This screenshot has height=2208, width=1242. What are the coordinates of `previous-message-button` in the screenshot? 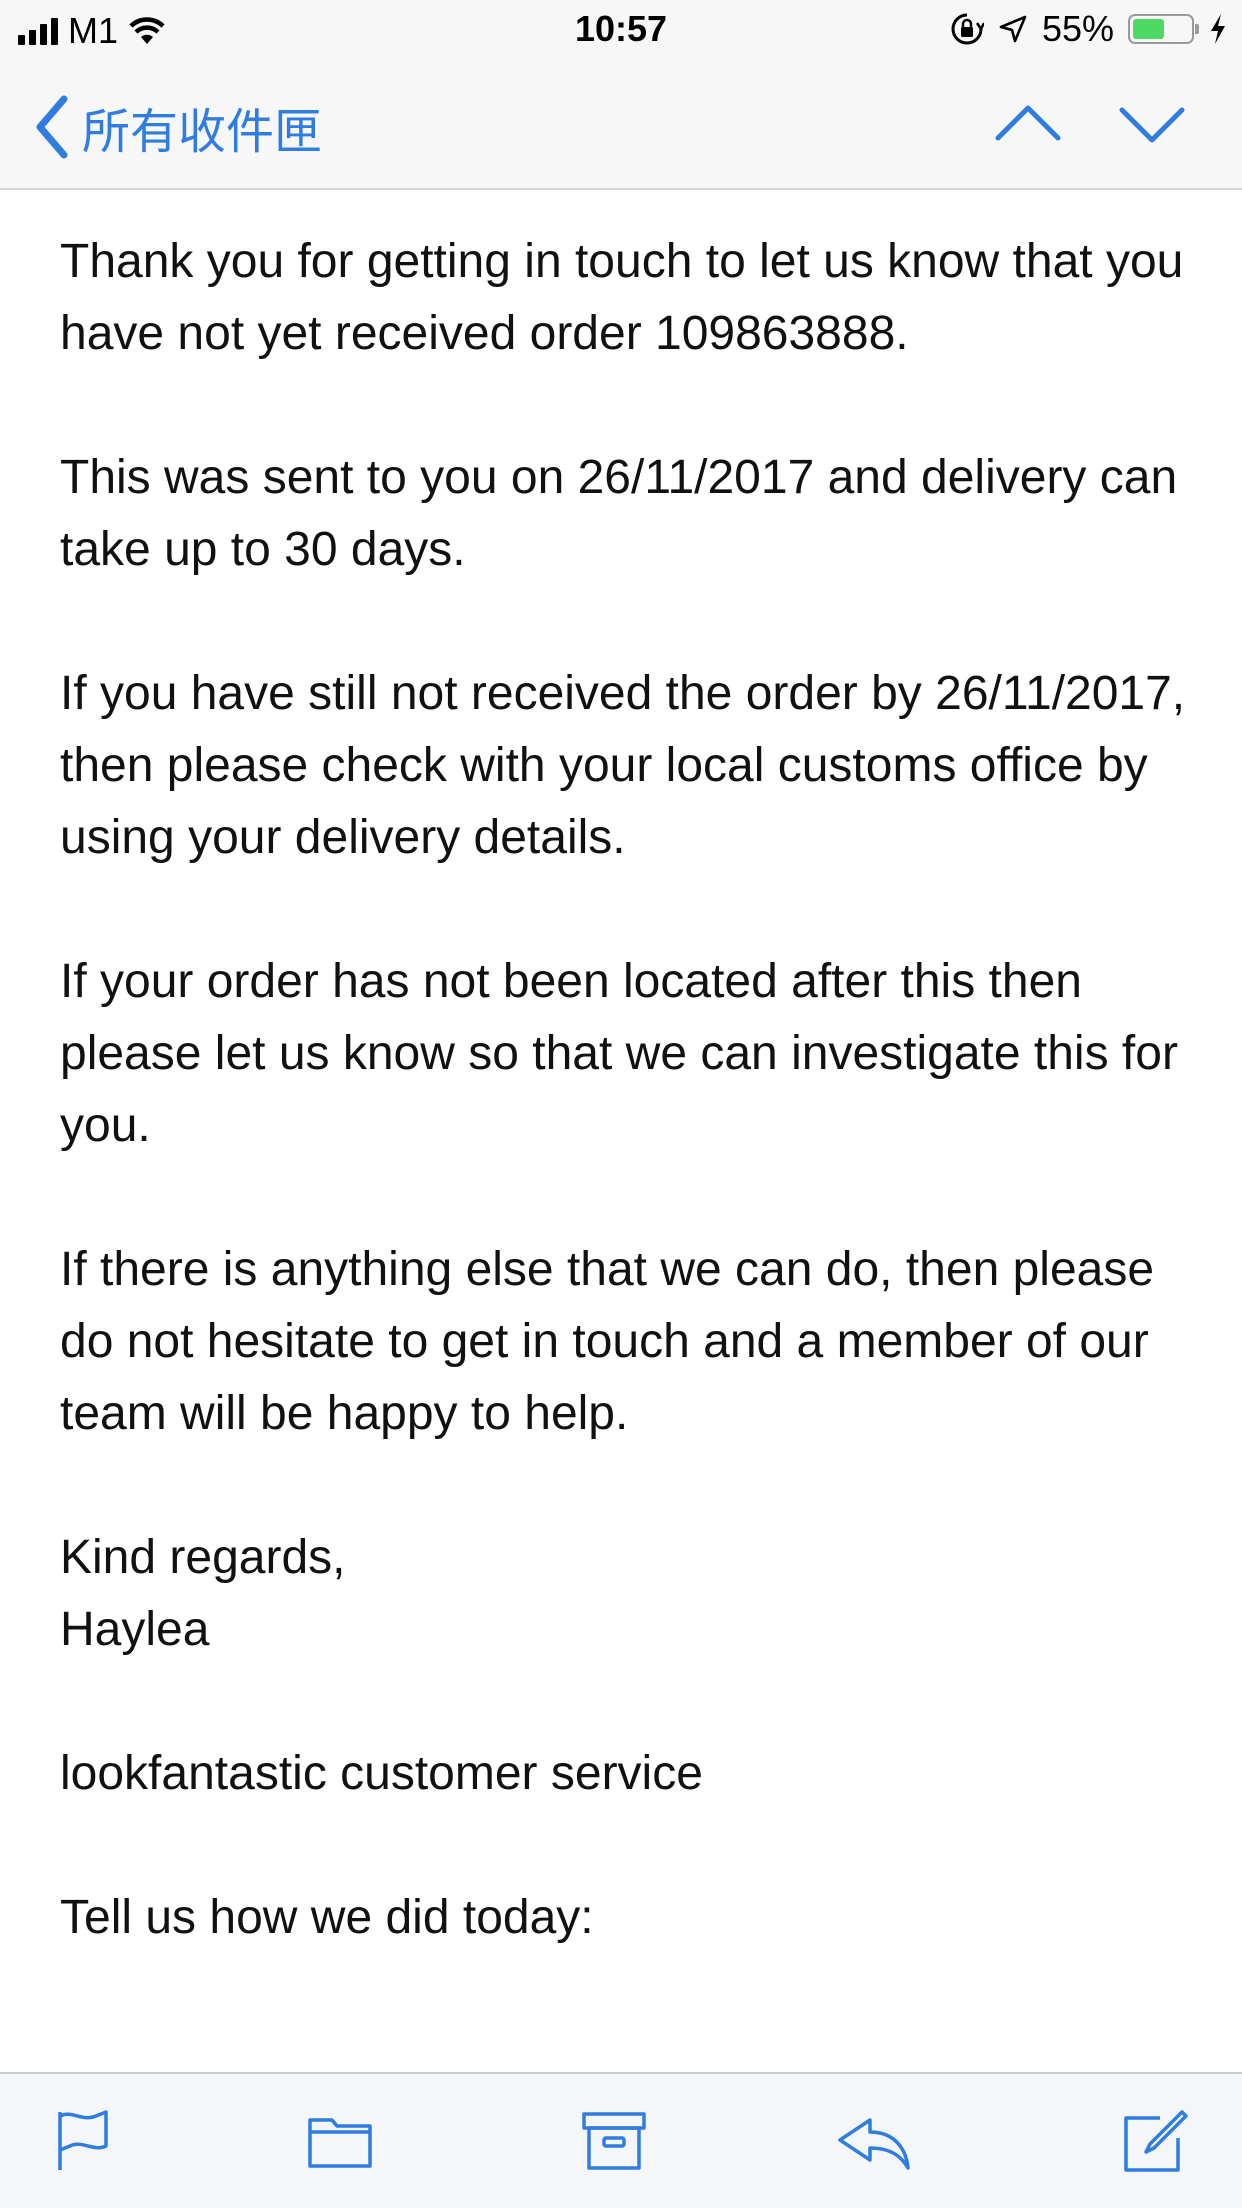 It's located at (1028, 124).